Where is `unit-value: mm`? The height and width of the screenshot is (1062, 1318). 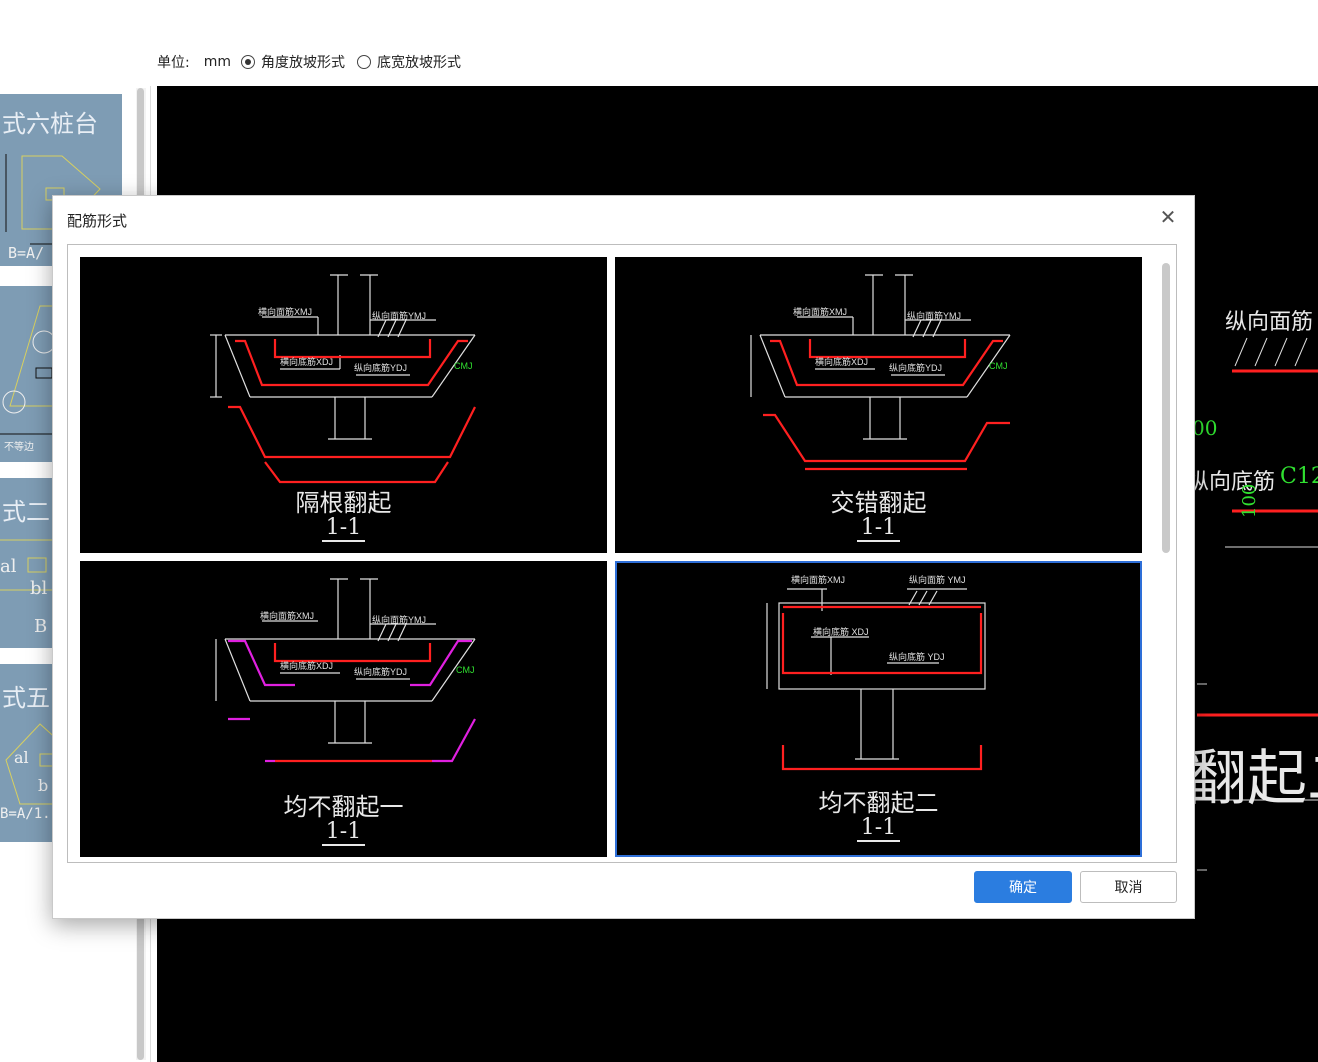
unit-value: mm is located at coordinates (217, 62).